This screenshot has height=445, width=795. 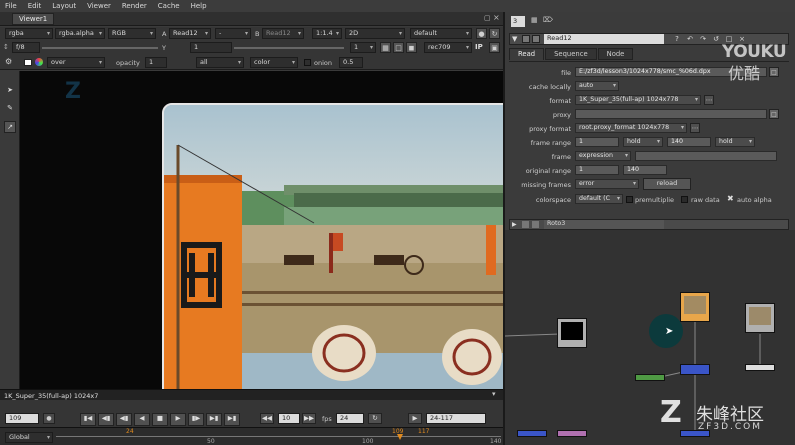 What do you see at coordinates (307, 62) in the screenshot?
I see `onion-checkbox` at bounding box center [307, 62].